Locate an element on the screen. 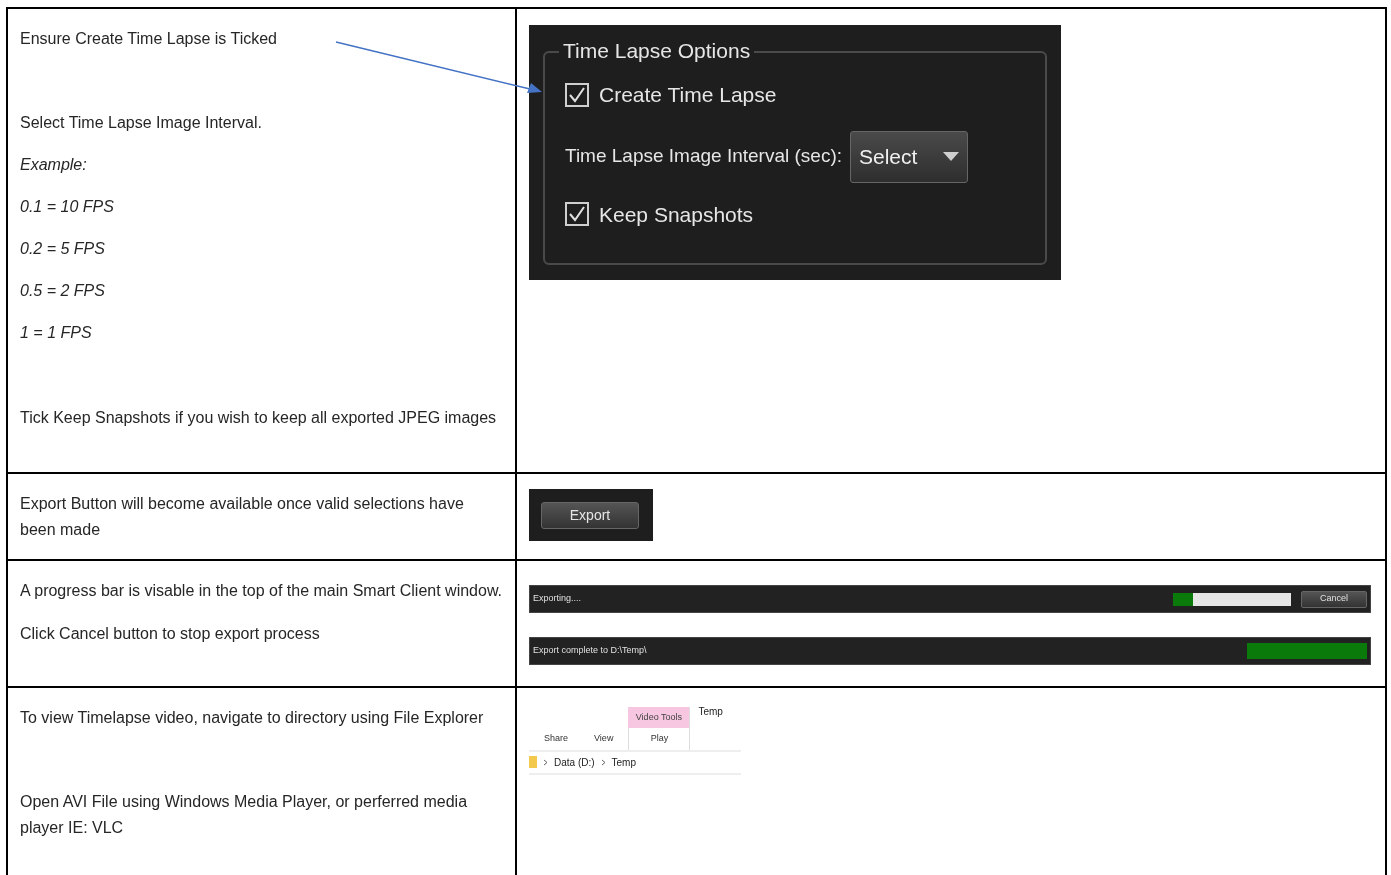 This screenshot has width=1391, height=875. instruction-text: Tick Keep Snapshots if you wish to keep all exported JPEG images is located at coordinates (259, 418).